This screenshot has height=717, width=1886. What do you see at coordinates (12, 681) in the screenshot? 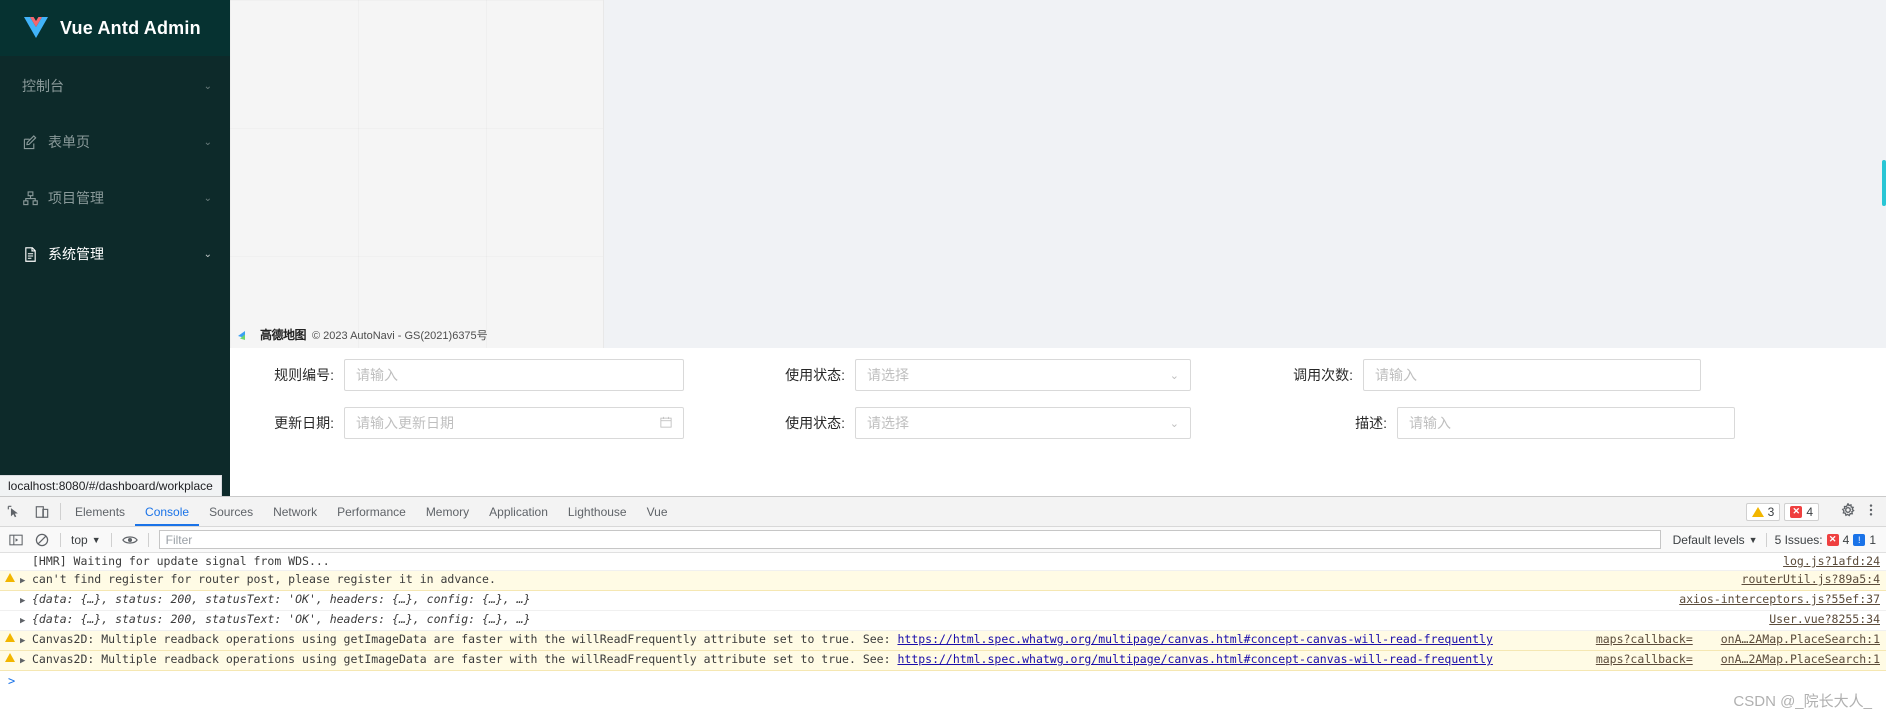
I see `prompt-glyph: >` at bounding box center [12, 681].